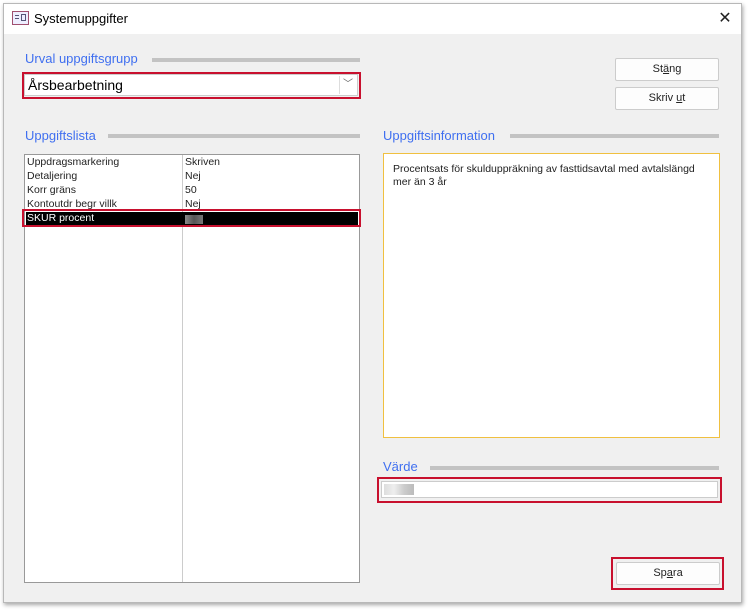 Image resolution: width=749 pixels, height=610 pixels. What do you see at coordinates (400, 466) in the screenshot?
I see `value-label: Värde` at bounding box center [400, 466].